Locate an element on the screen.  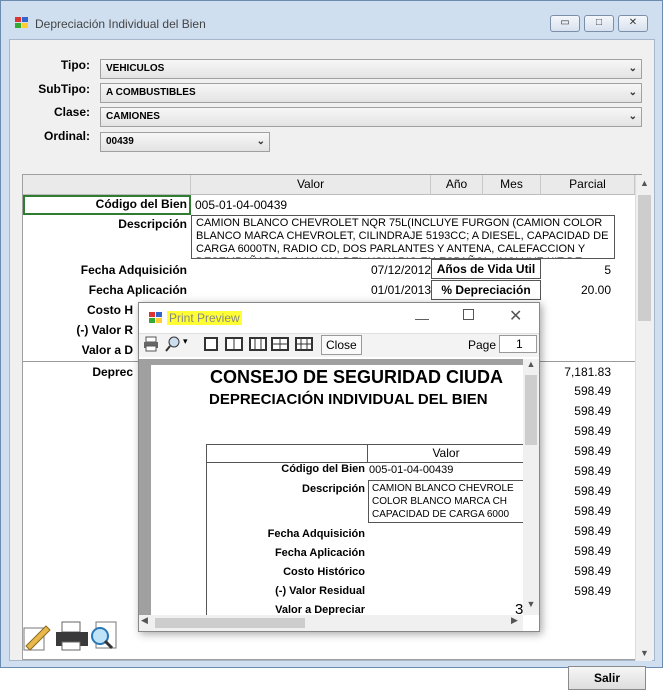
subtipo-select: A COMBUSTIBLES ⌄ is located at coordinates (371, 93).